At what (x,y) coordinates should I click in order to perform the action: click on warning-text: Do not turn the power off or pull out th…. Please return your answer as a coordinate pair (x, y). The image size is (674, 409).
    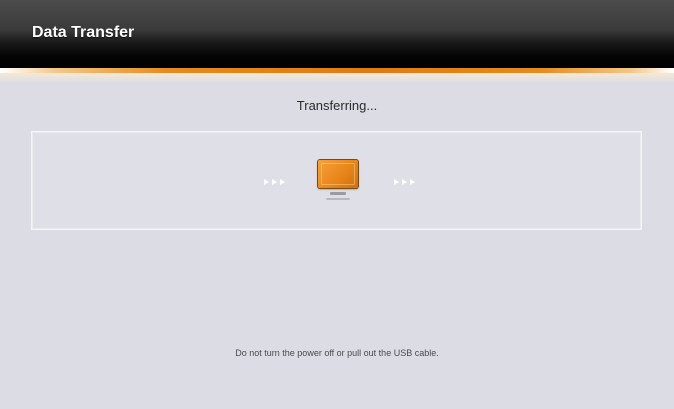
    Looking at the image, I should click on (337, 353).